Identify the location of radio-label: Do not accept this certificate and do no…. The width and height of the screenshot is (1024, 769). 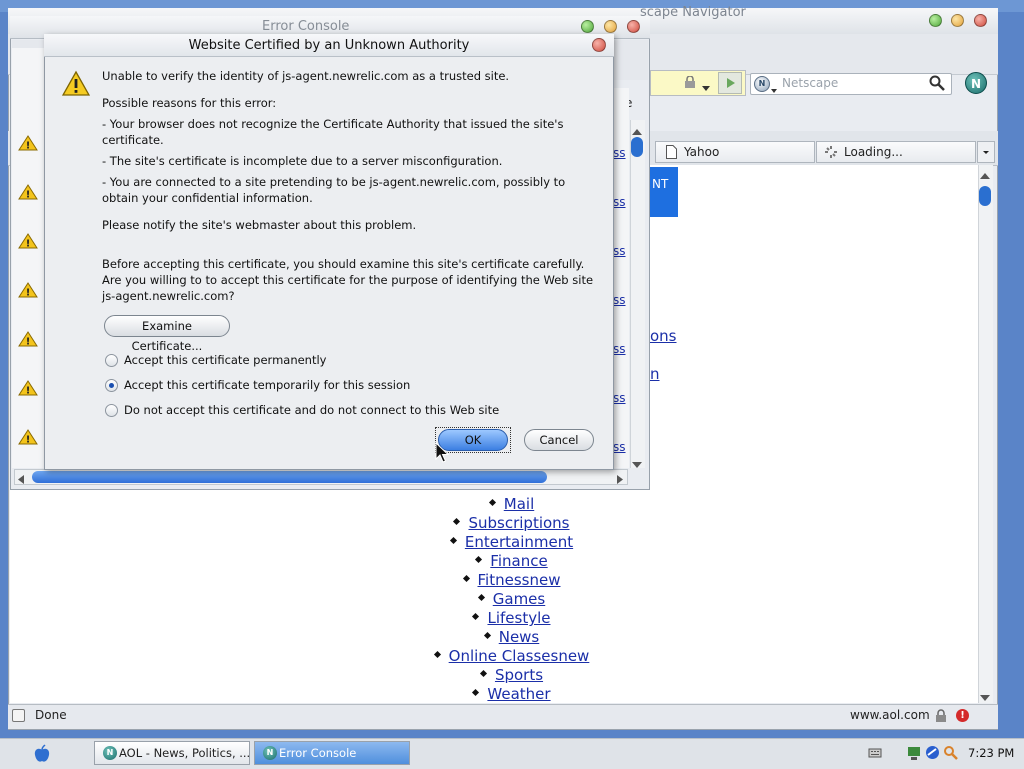
(312, 410).